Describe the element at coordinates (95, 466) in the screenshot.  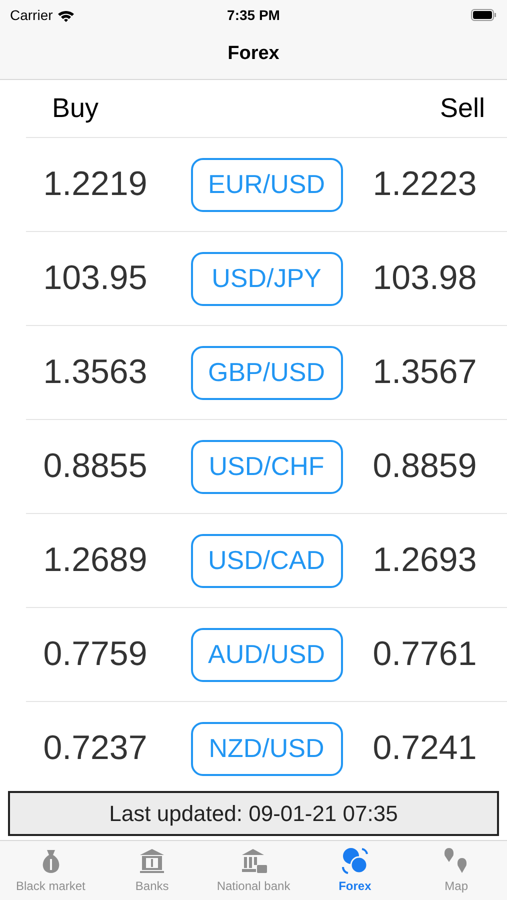
I see `buy-rate: 0.8855` at that location.